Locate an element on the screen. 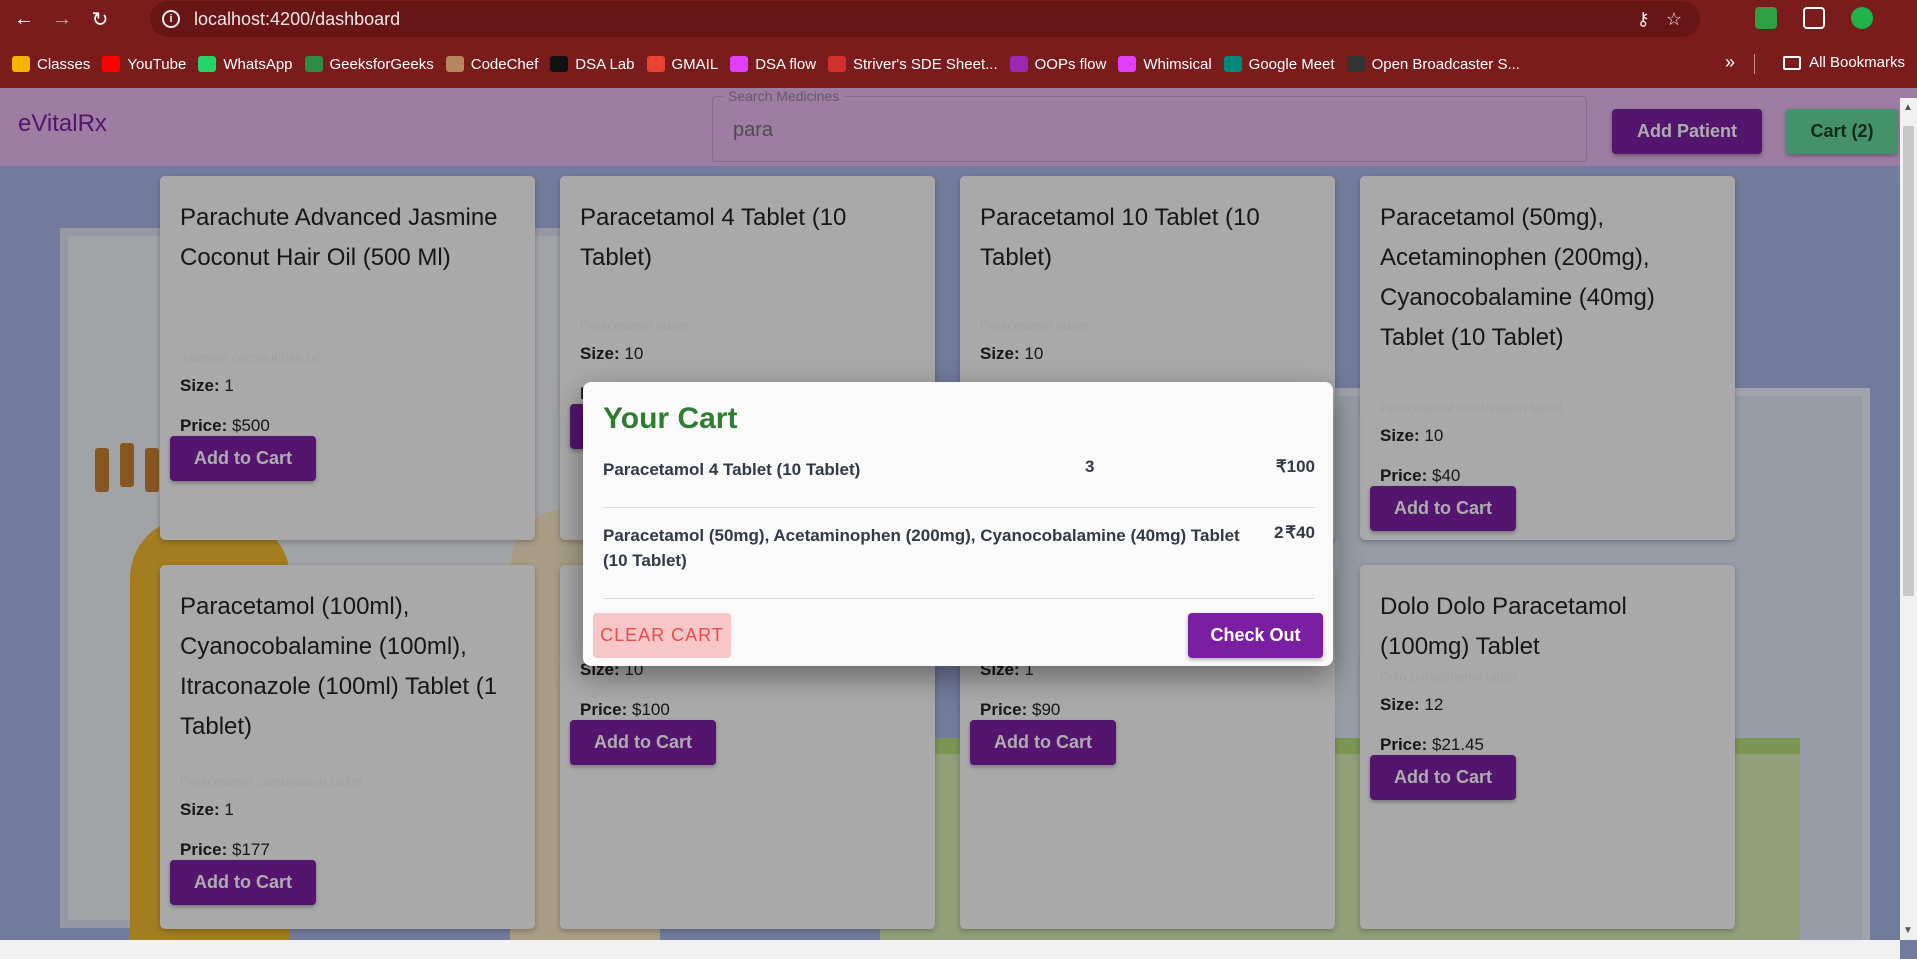  bookmark-item: CodeChef is located at coordinates (492, 64).